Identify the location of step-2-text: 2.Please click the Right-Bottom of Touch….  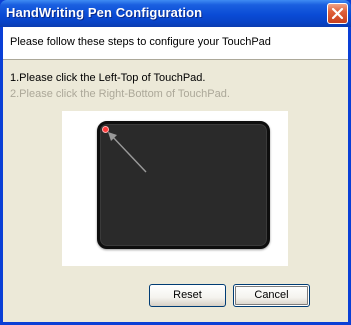
(120, 94).